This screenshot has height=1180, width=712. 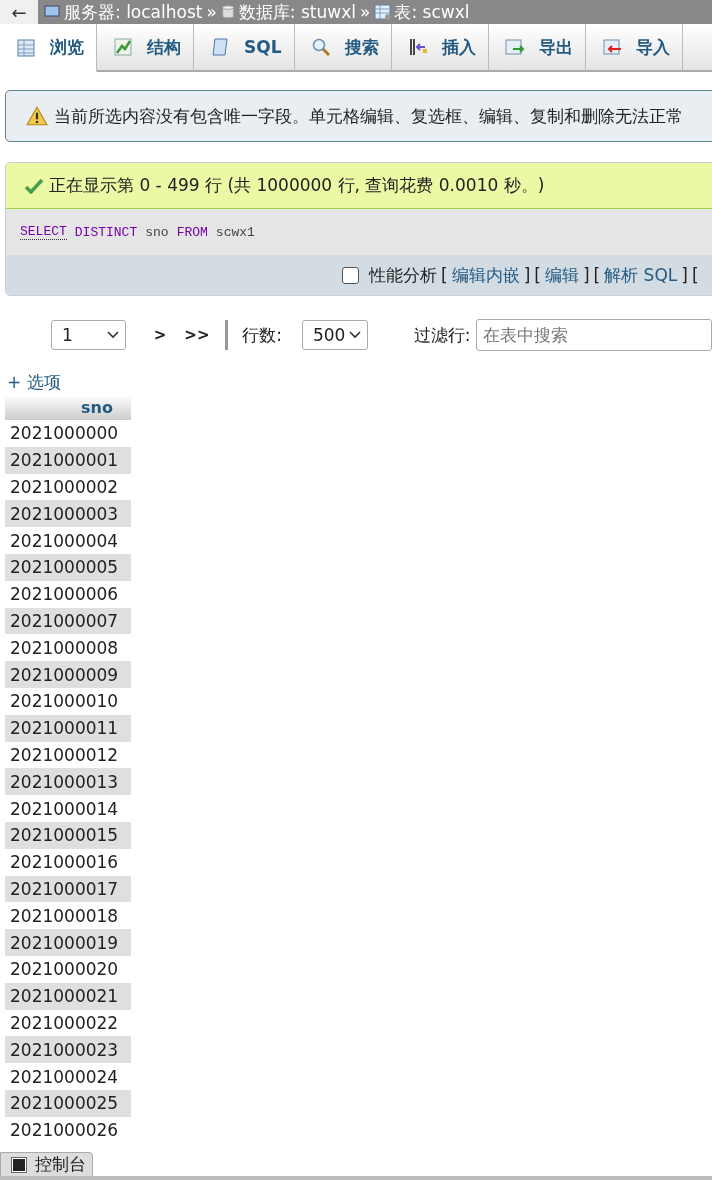 I want to click on checkmark-icon, so click(x=34, y=185).